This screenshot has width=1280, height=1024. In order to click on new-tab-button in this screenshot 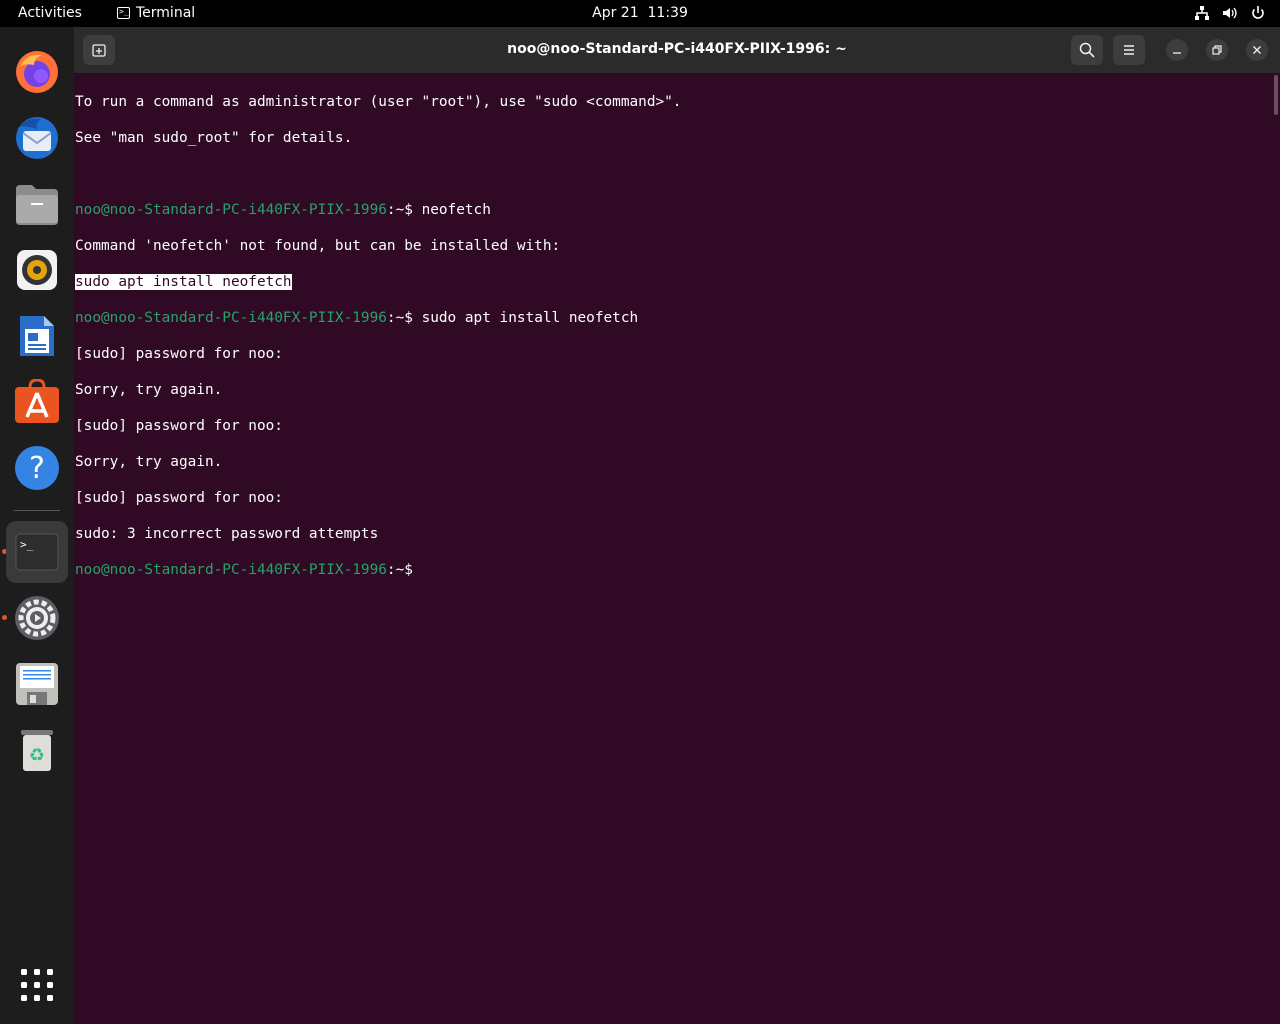, I will do `click(99, 50)`.